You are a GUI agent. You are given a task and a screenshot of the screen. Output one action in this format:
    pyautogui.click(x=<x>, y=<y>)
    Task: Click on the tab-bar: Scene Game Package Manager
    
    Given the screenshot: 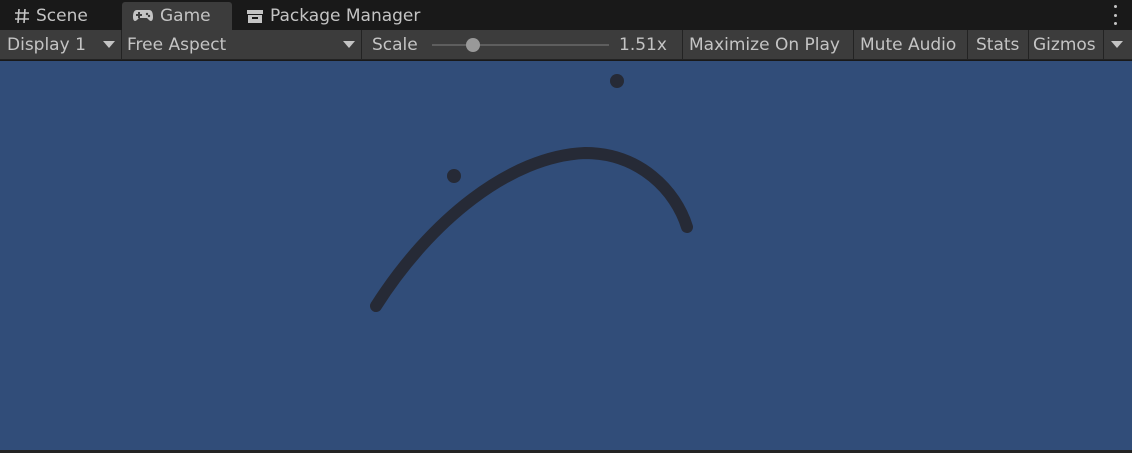 What is the action you would take?
    pyautogui.click(x=566, y=15)
    